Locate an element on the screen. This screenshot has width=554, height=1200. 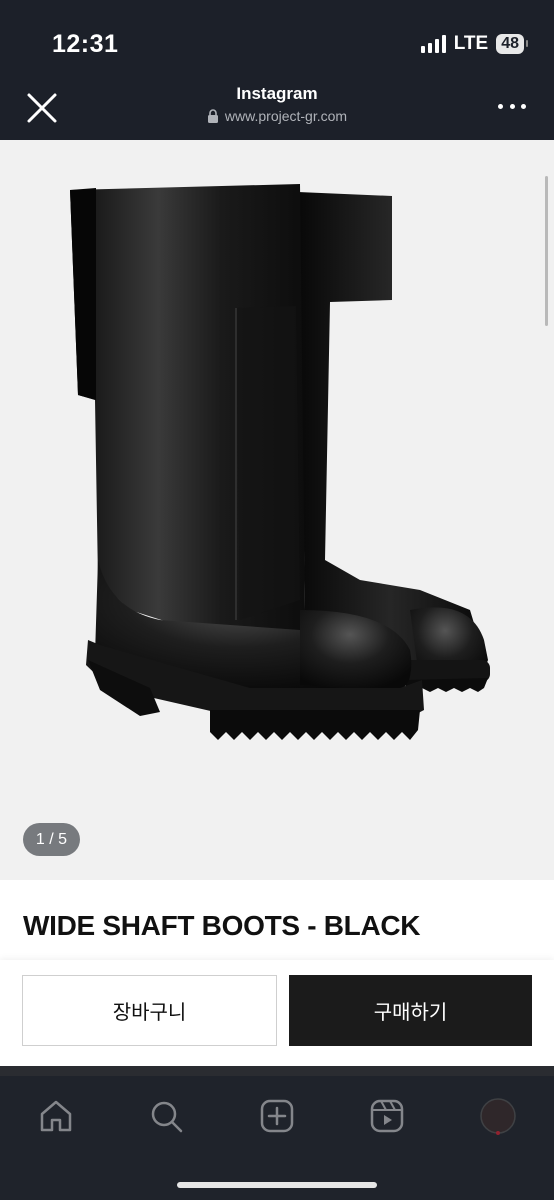
status-bar: 12:31 LTE 48 is located at coordinates (277, 39).